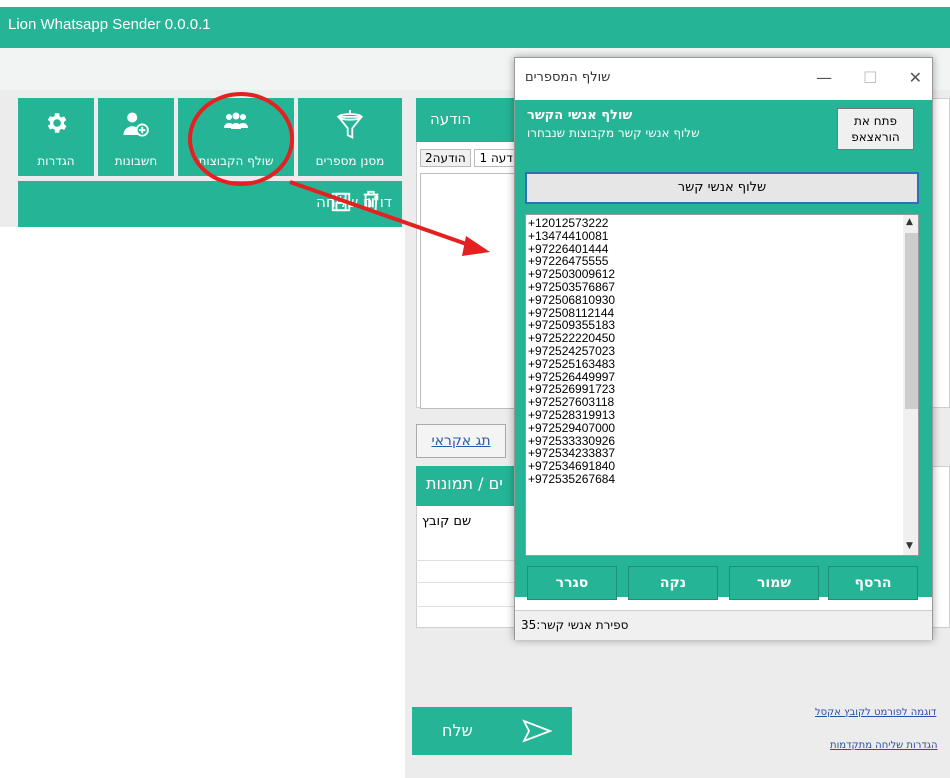  I want to click on annotation-arrow, so click(389, 218).